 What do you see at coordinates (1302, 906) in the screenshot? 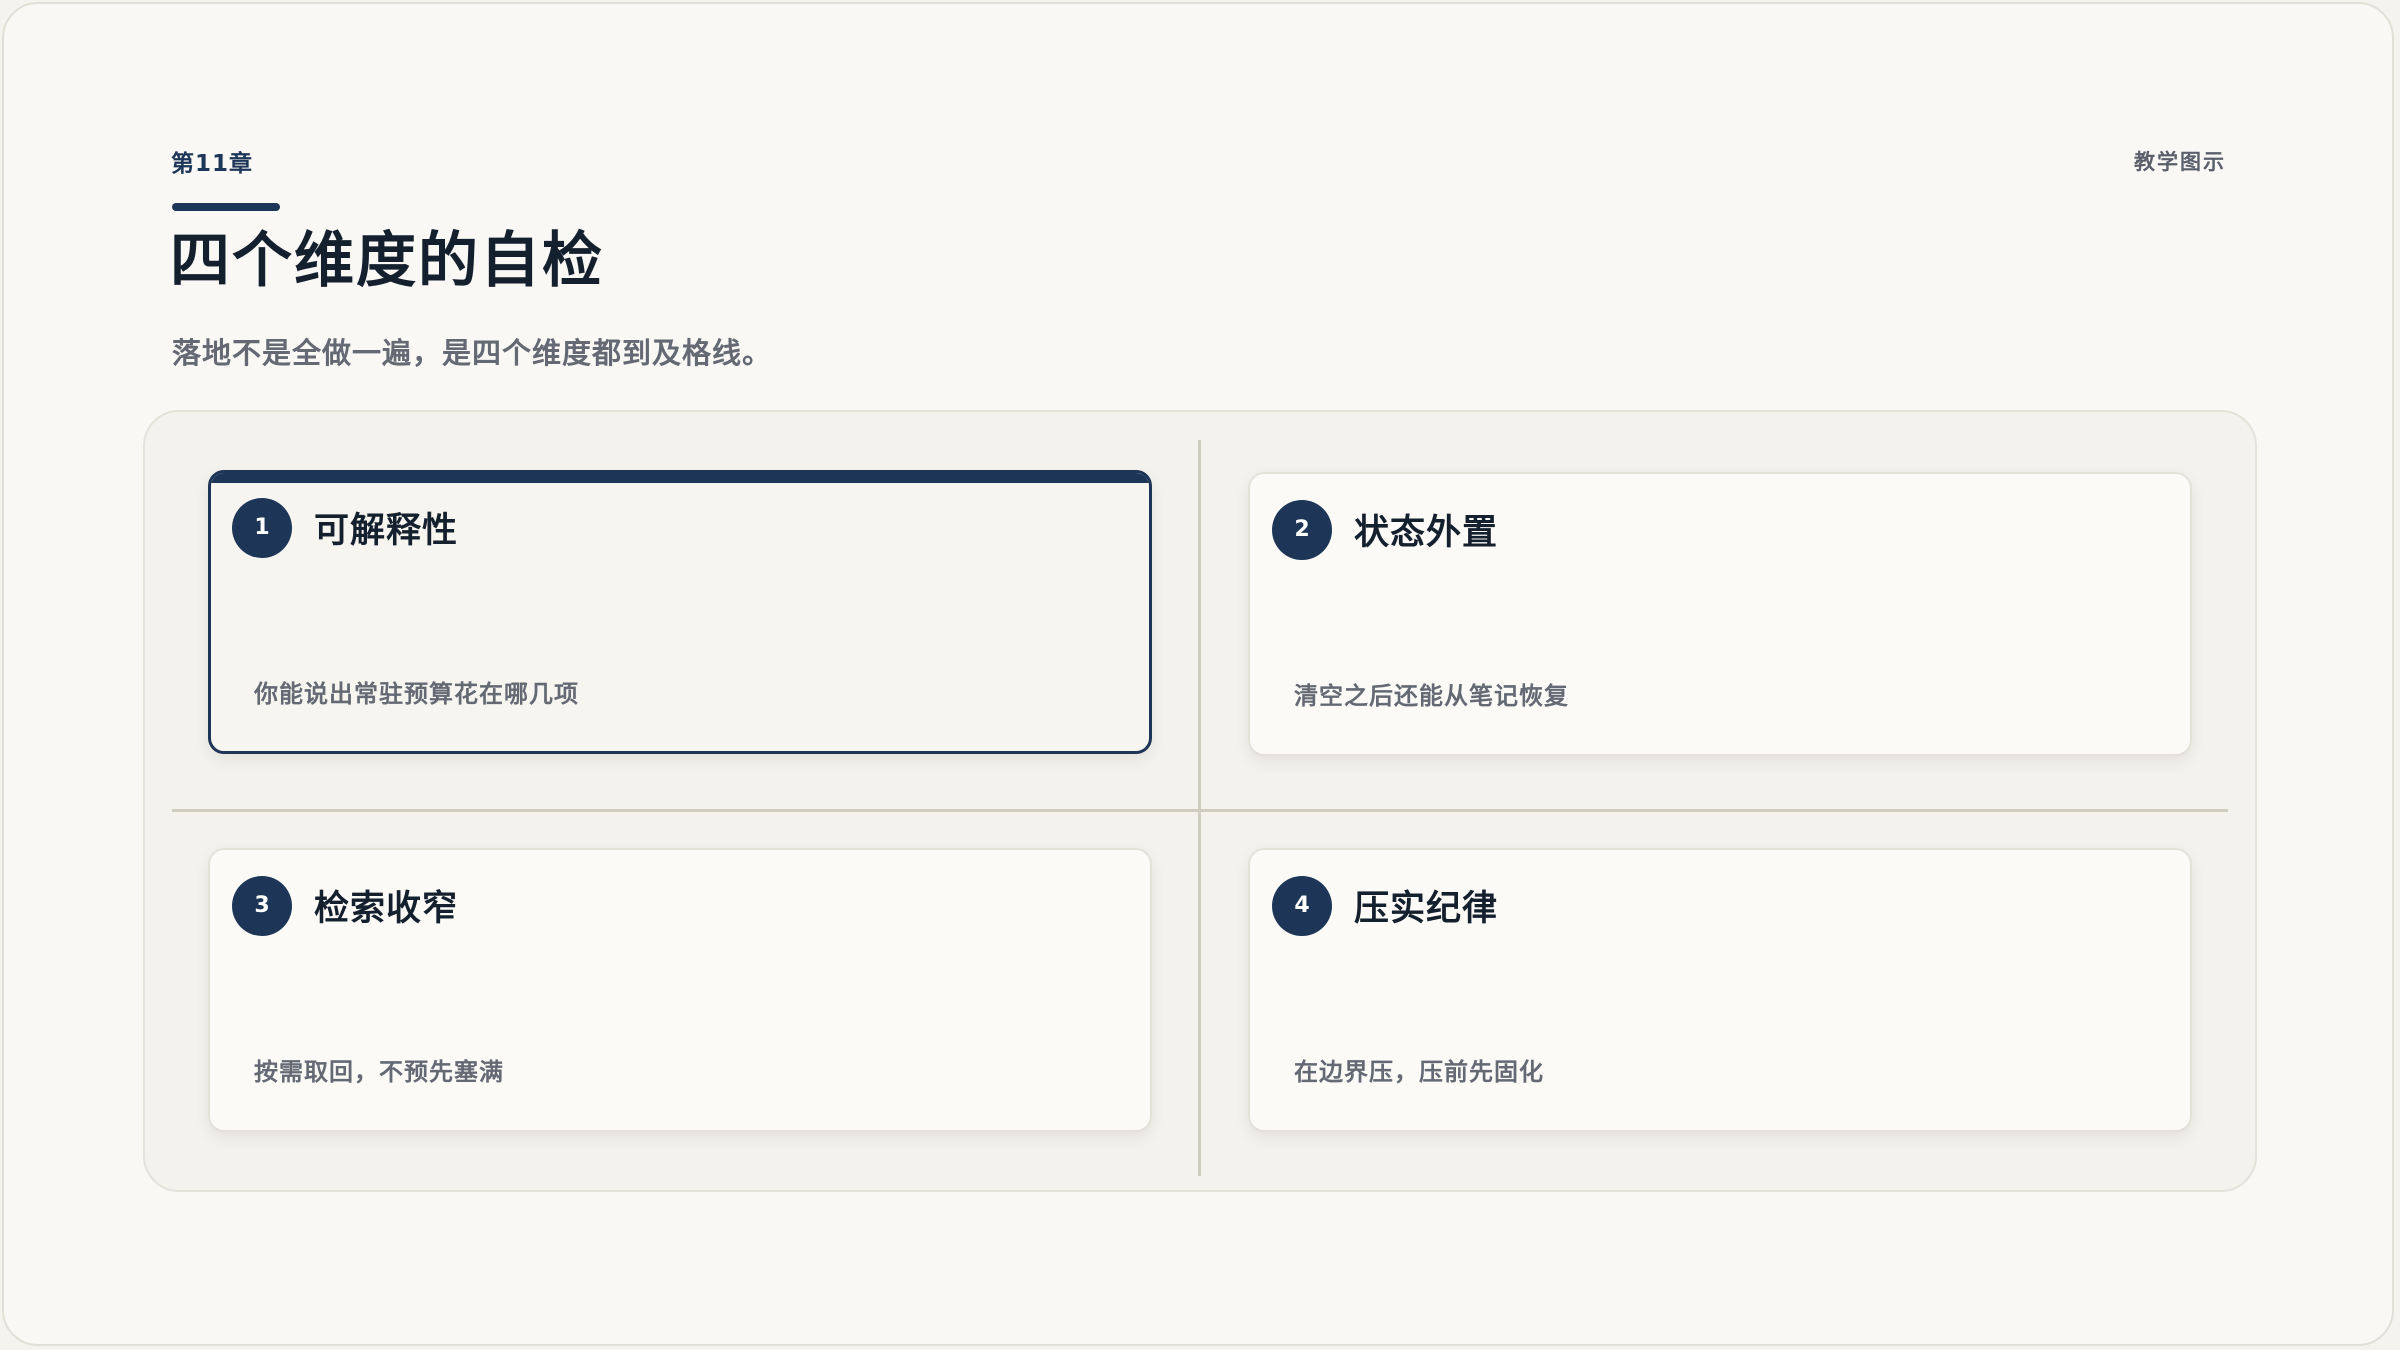
I see `number-badge: 4` at bounding box center [1302, 906].